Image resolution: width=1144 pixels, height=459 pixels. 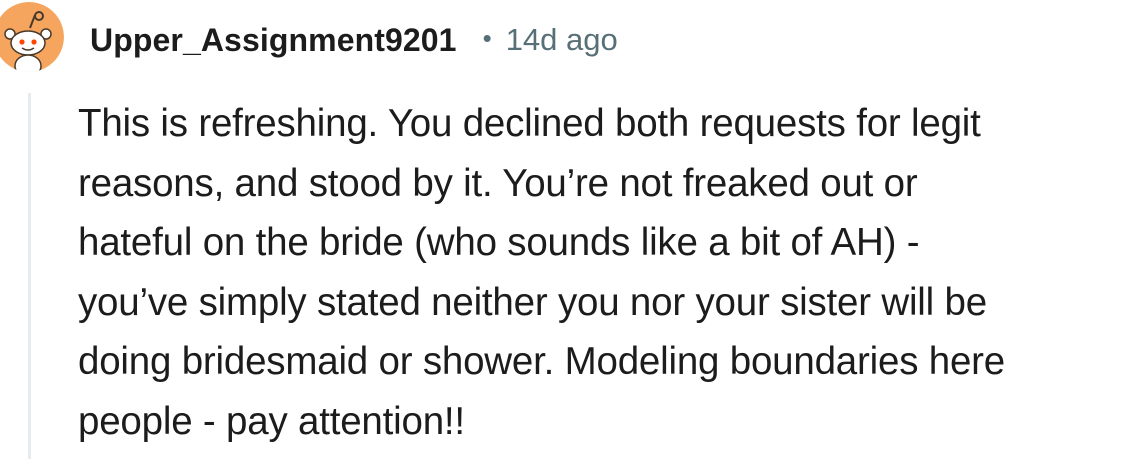 What do you see at coordinates (562, 40) in the screenshot?
I see `timestamp-link: 14d ago` at bounding box center [562, 40].